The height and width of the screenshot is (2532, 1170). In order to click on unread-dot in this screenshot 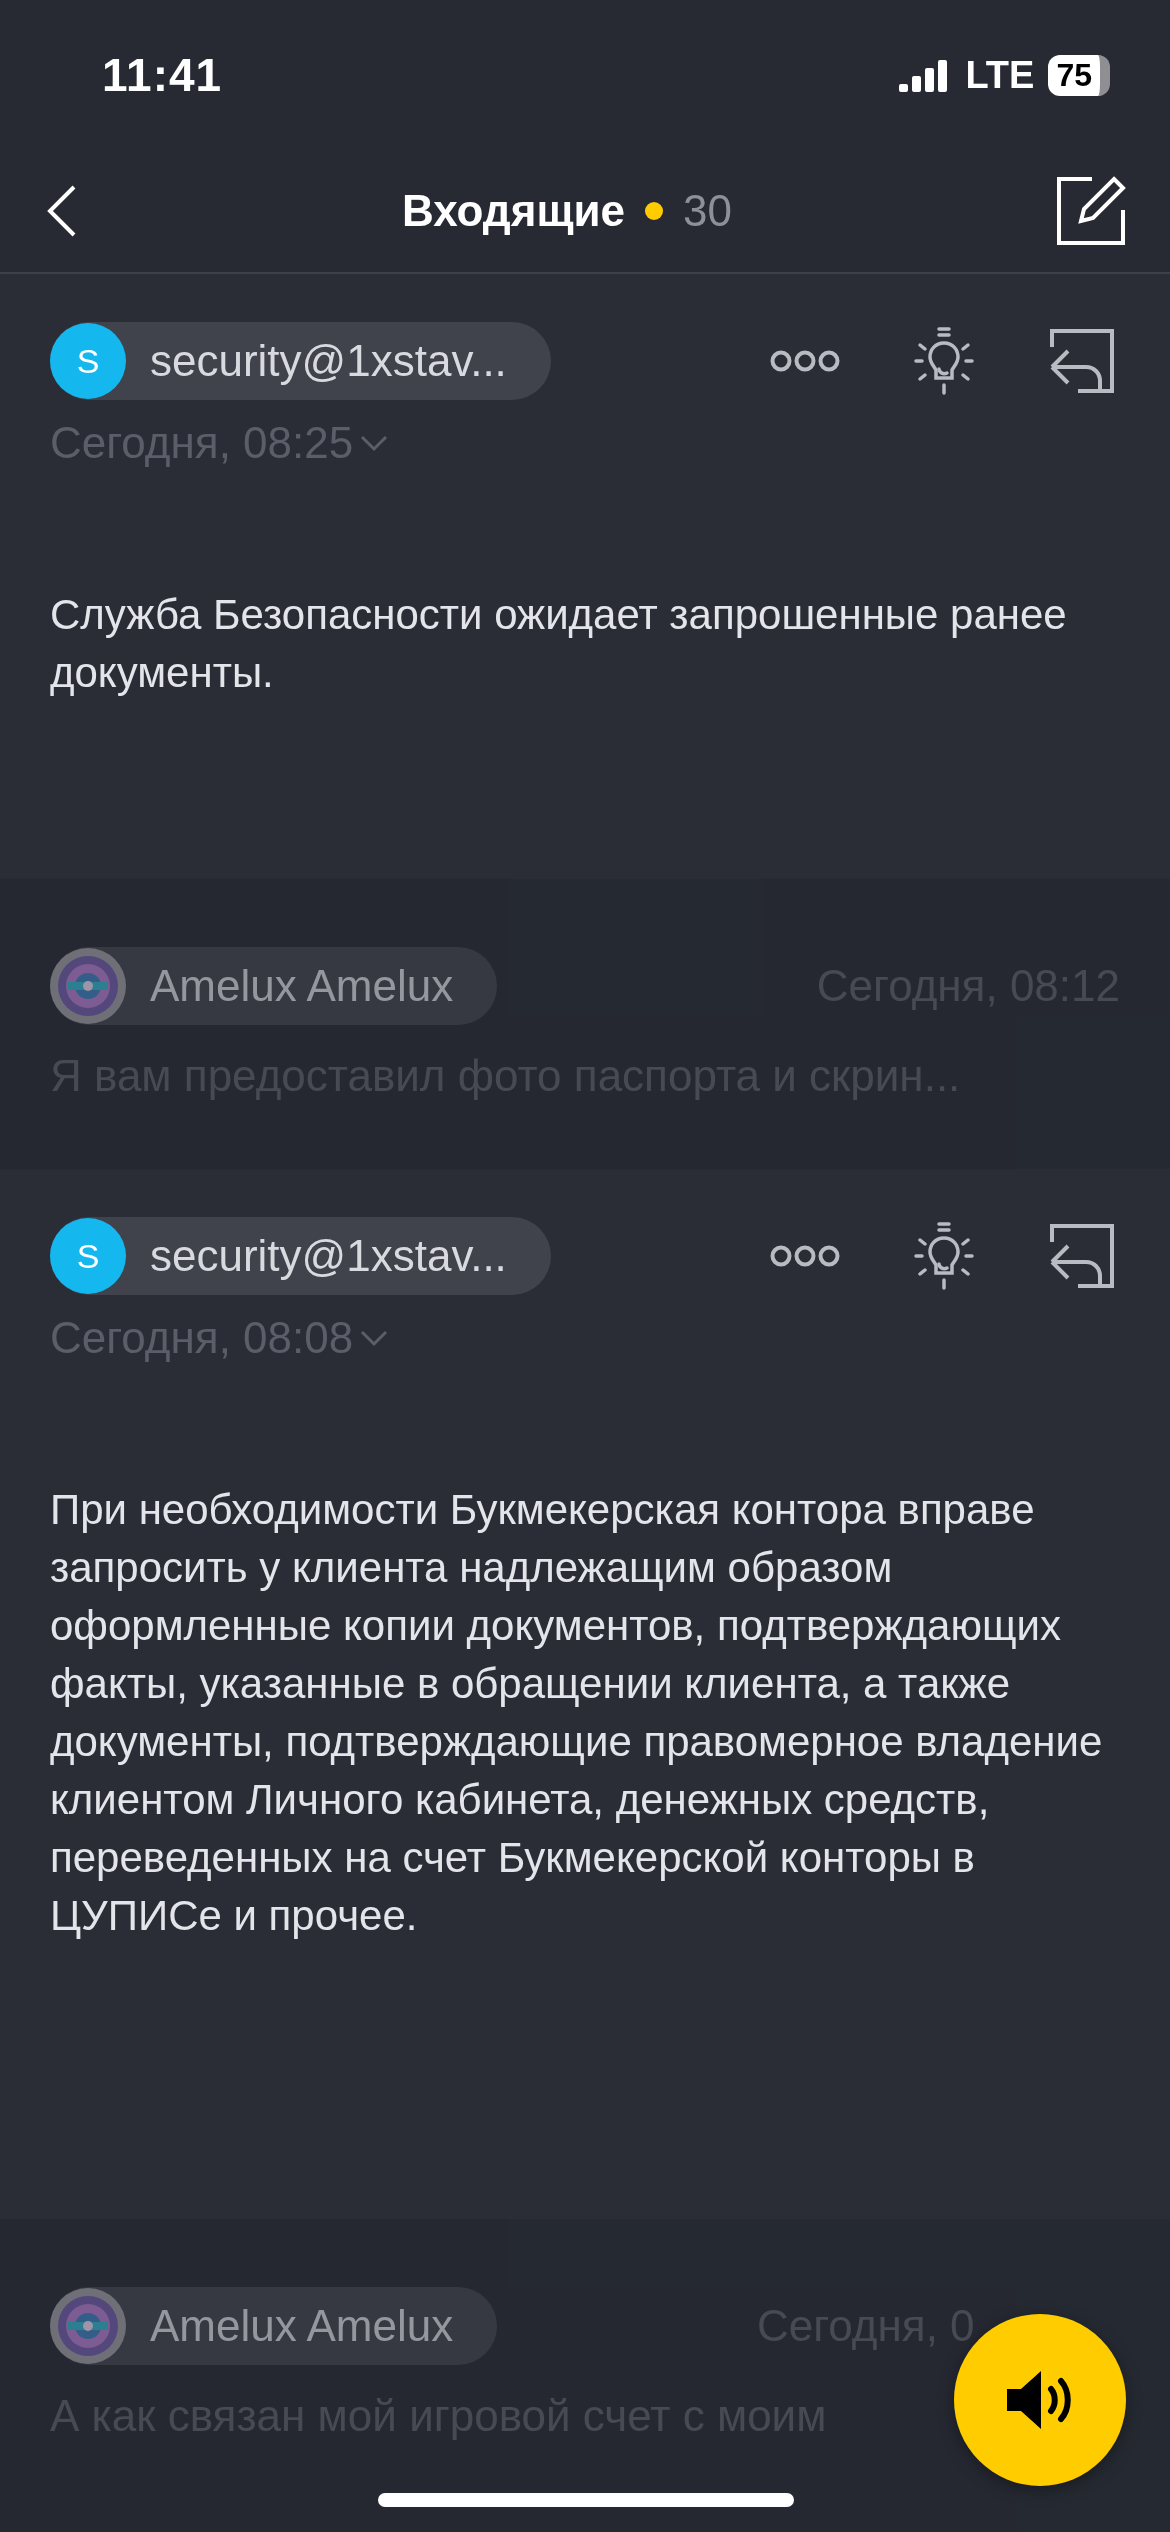, I will do `click(654, 211)`.